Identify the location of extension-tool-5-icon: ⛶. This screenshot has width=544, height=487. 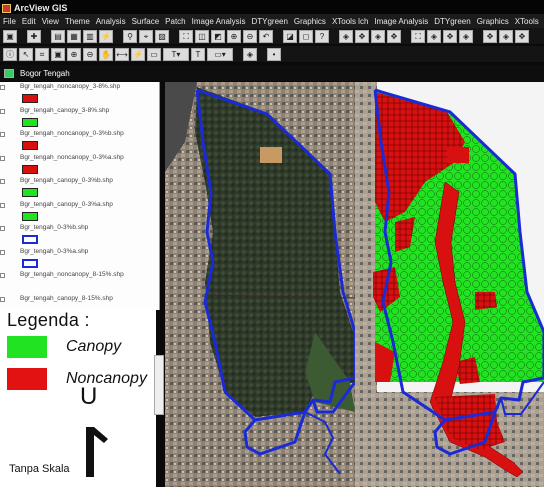
(418, 36).